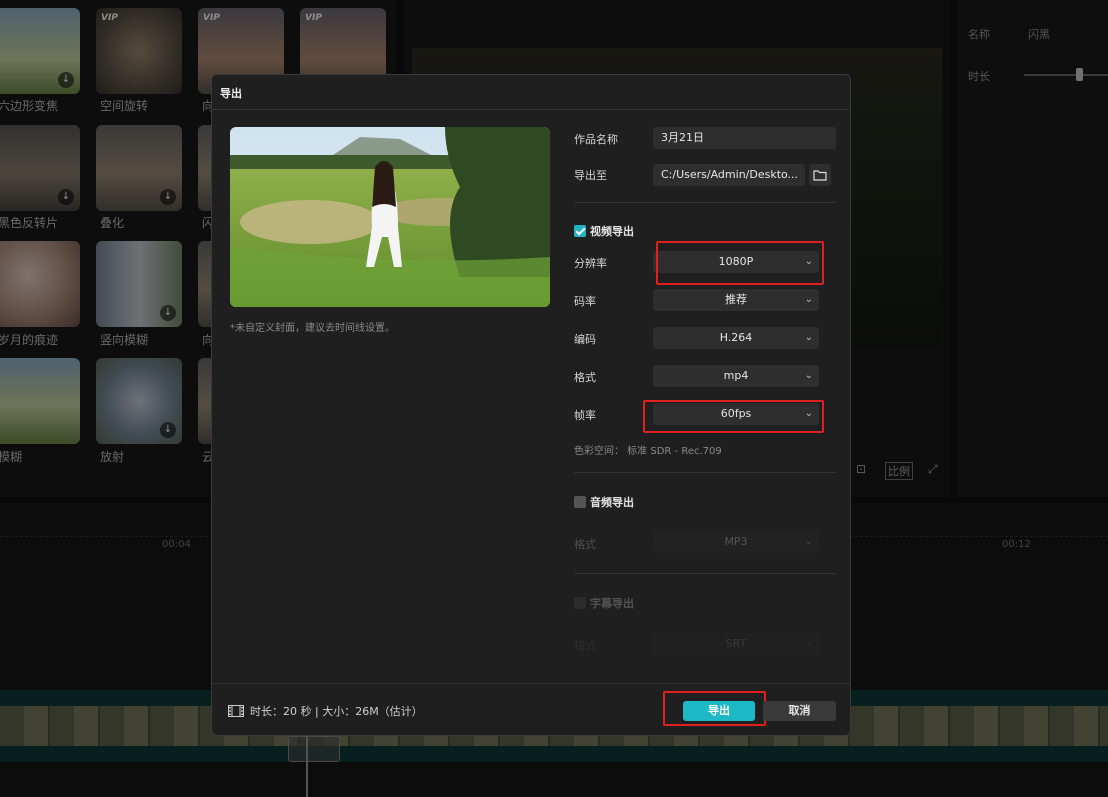 This screenshot has height=797, width=1108. Describe the element at coordinates (585, 339) in the screenshot. I see `codec-label: 编码` at that location.